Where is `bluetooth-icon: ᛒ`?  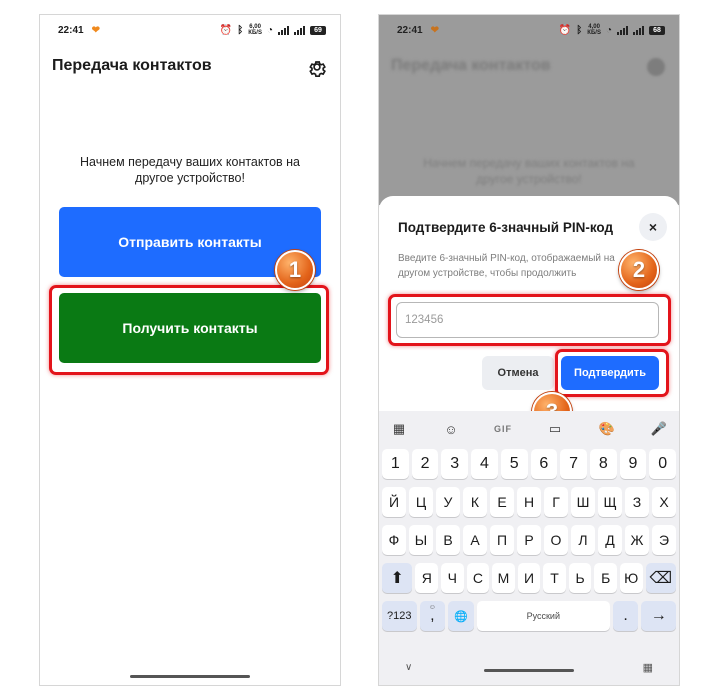
bluetooth-icon: ᛒ is located at coordinates (240, 30).